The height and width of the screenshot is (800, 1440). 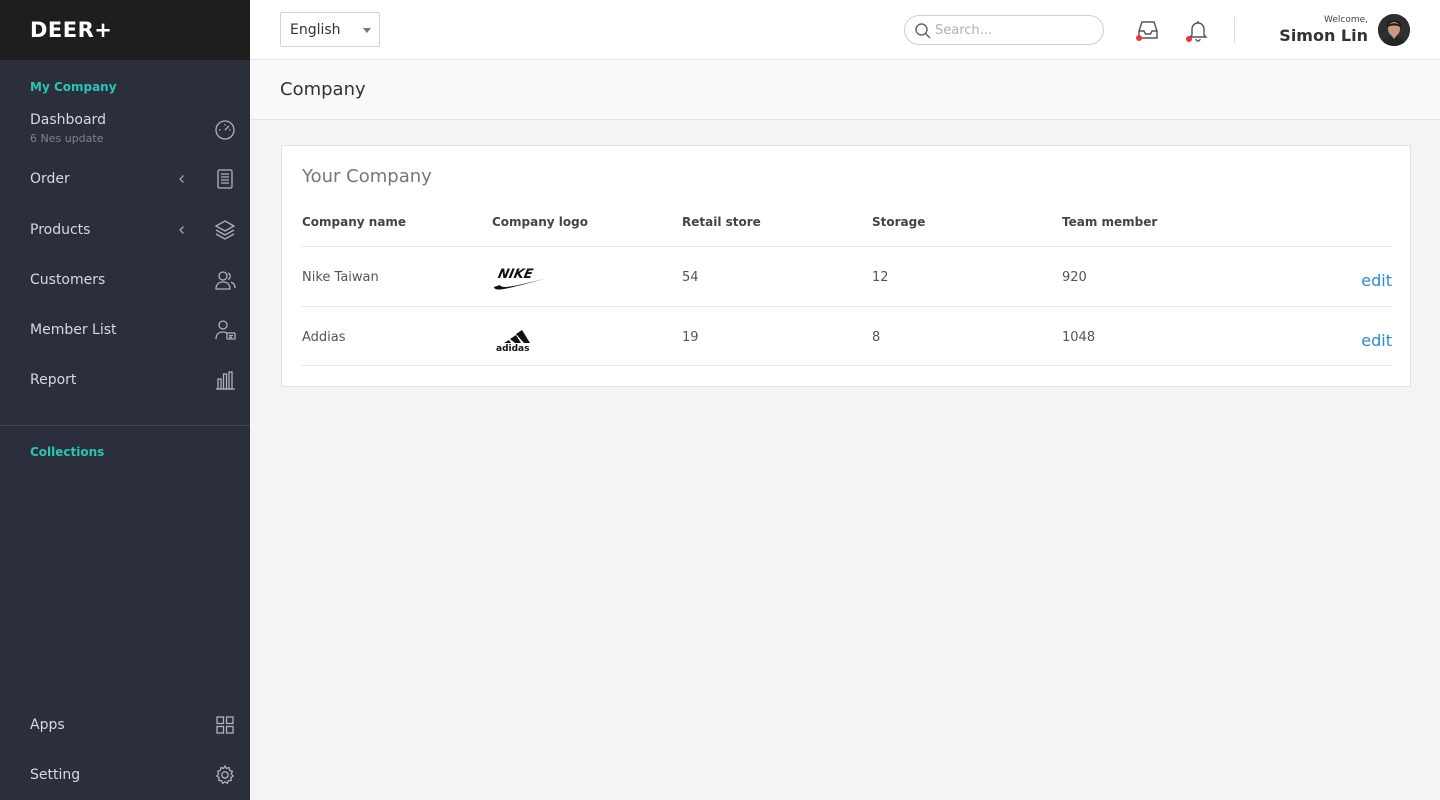 I want to click on column-header-company-name: Company name, so click(x=354, y=222).